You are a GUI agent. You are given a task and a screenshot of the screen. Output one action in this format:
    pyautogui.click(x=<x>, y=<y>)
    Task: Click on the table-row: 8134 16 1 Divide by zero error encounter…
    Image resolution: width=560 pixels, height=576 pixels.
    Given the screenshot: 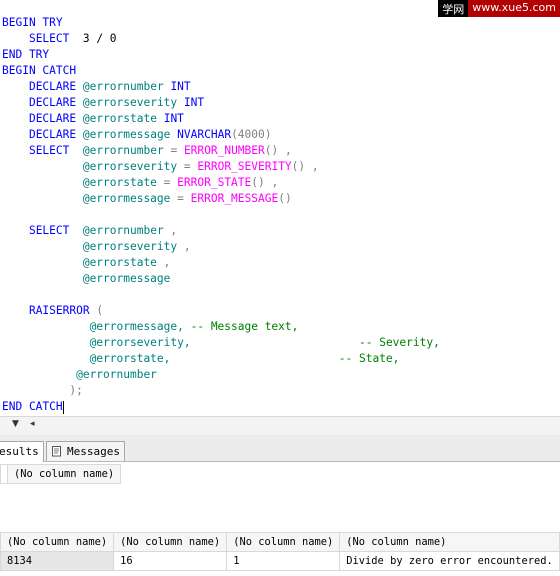 What is the action you would take?
    pyautogui.click(x=280, y=561)
    